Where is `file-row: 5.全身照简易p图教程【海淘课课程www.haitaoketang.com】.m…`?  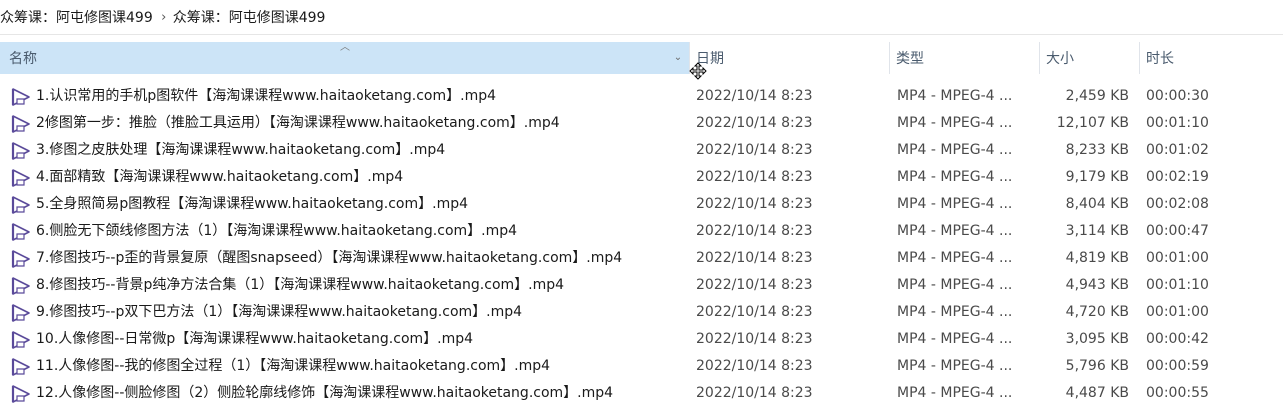 file-row: 5.全身照简易p图教程【海淘课课程www.haitaoketang.com】.m… is located at coordinates (641, 204).